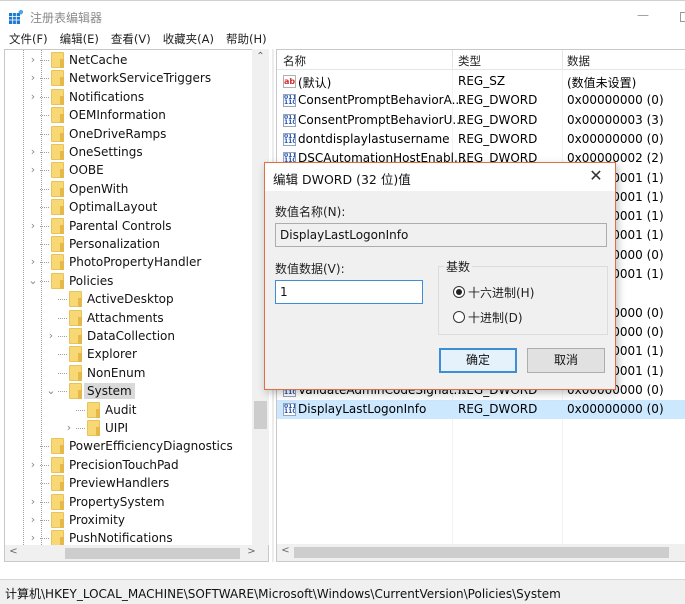  What do you see at coordinates (130, 226) in the screenshot?
I see `tree-item: › Parental Controls` at bounding box center [130, 226].